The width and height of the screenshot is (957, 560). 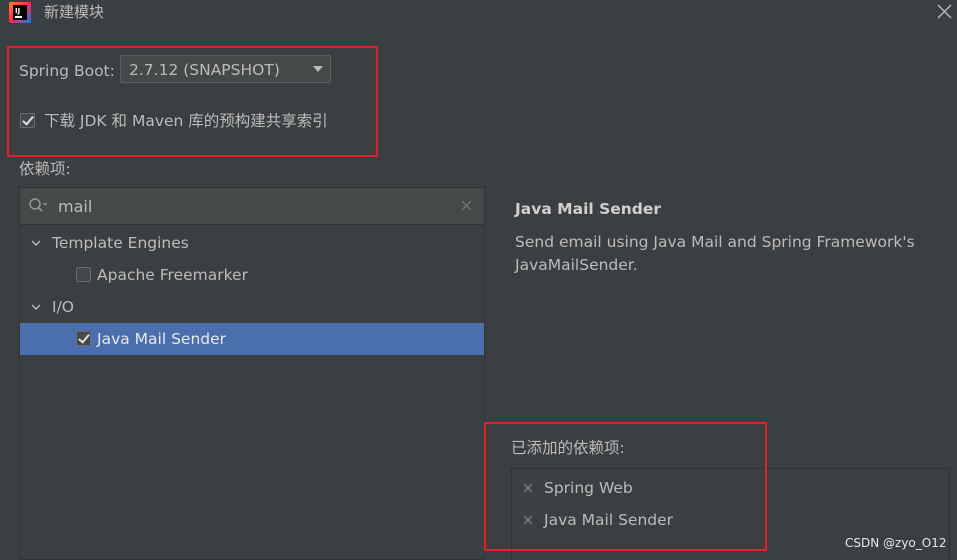 I want to click on intellij-idea-icon: IJ, so click(x=20, y=12).